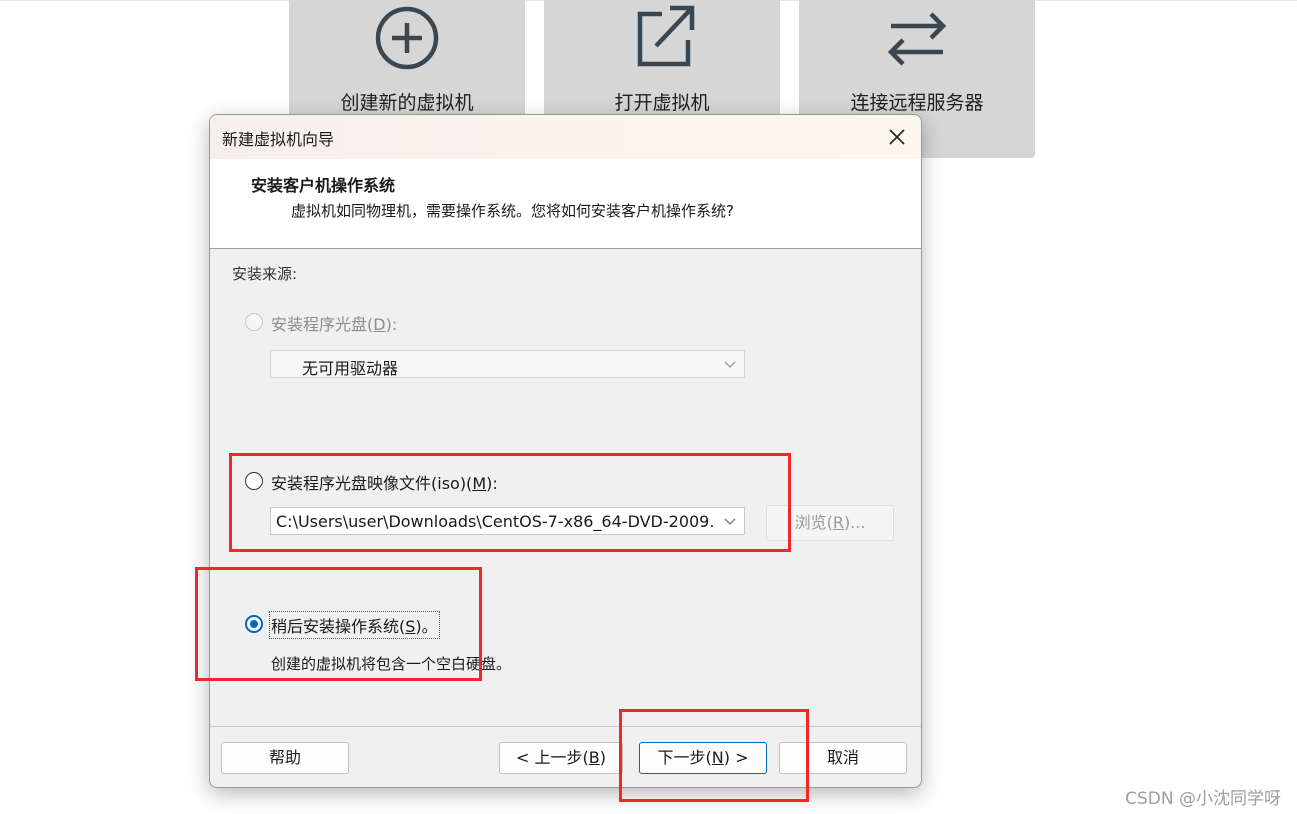 Image resolution: width=1297 pixels, height=814 pixels. What do you see at coordinates (507, 364) in the screenshot?
I see `disc-drive-select: 无可用驱动器` at bounding box center [507, 364].